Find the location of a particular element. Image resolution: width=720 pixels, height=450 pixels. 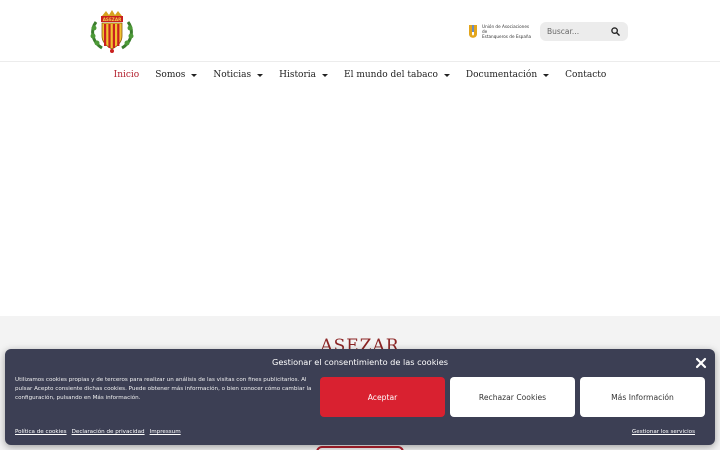

nav-item-label: Historia is located at coordinates (298, 75).